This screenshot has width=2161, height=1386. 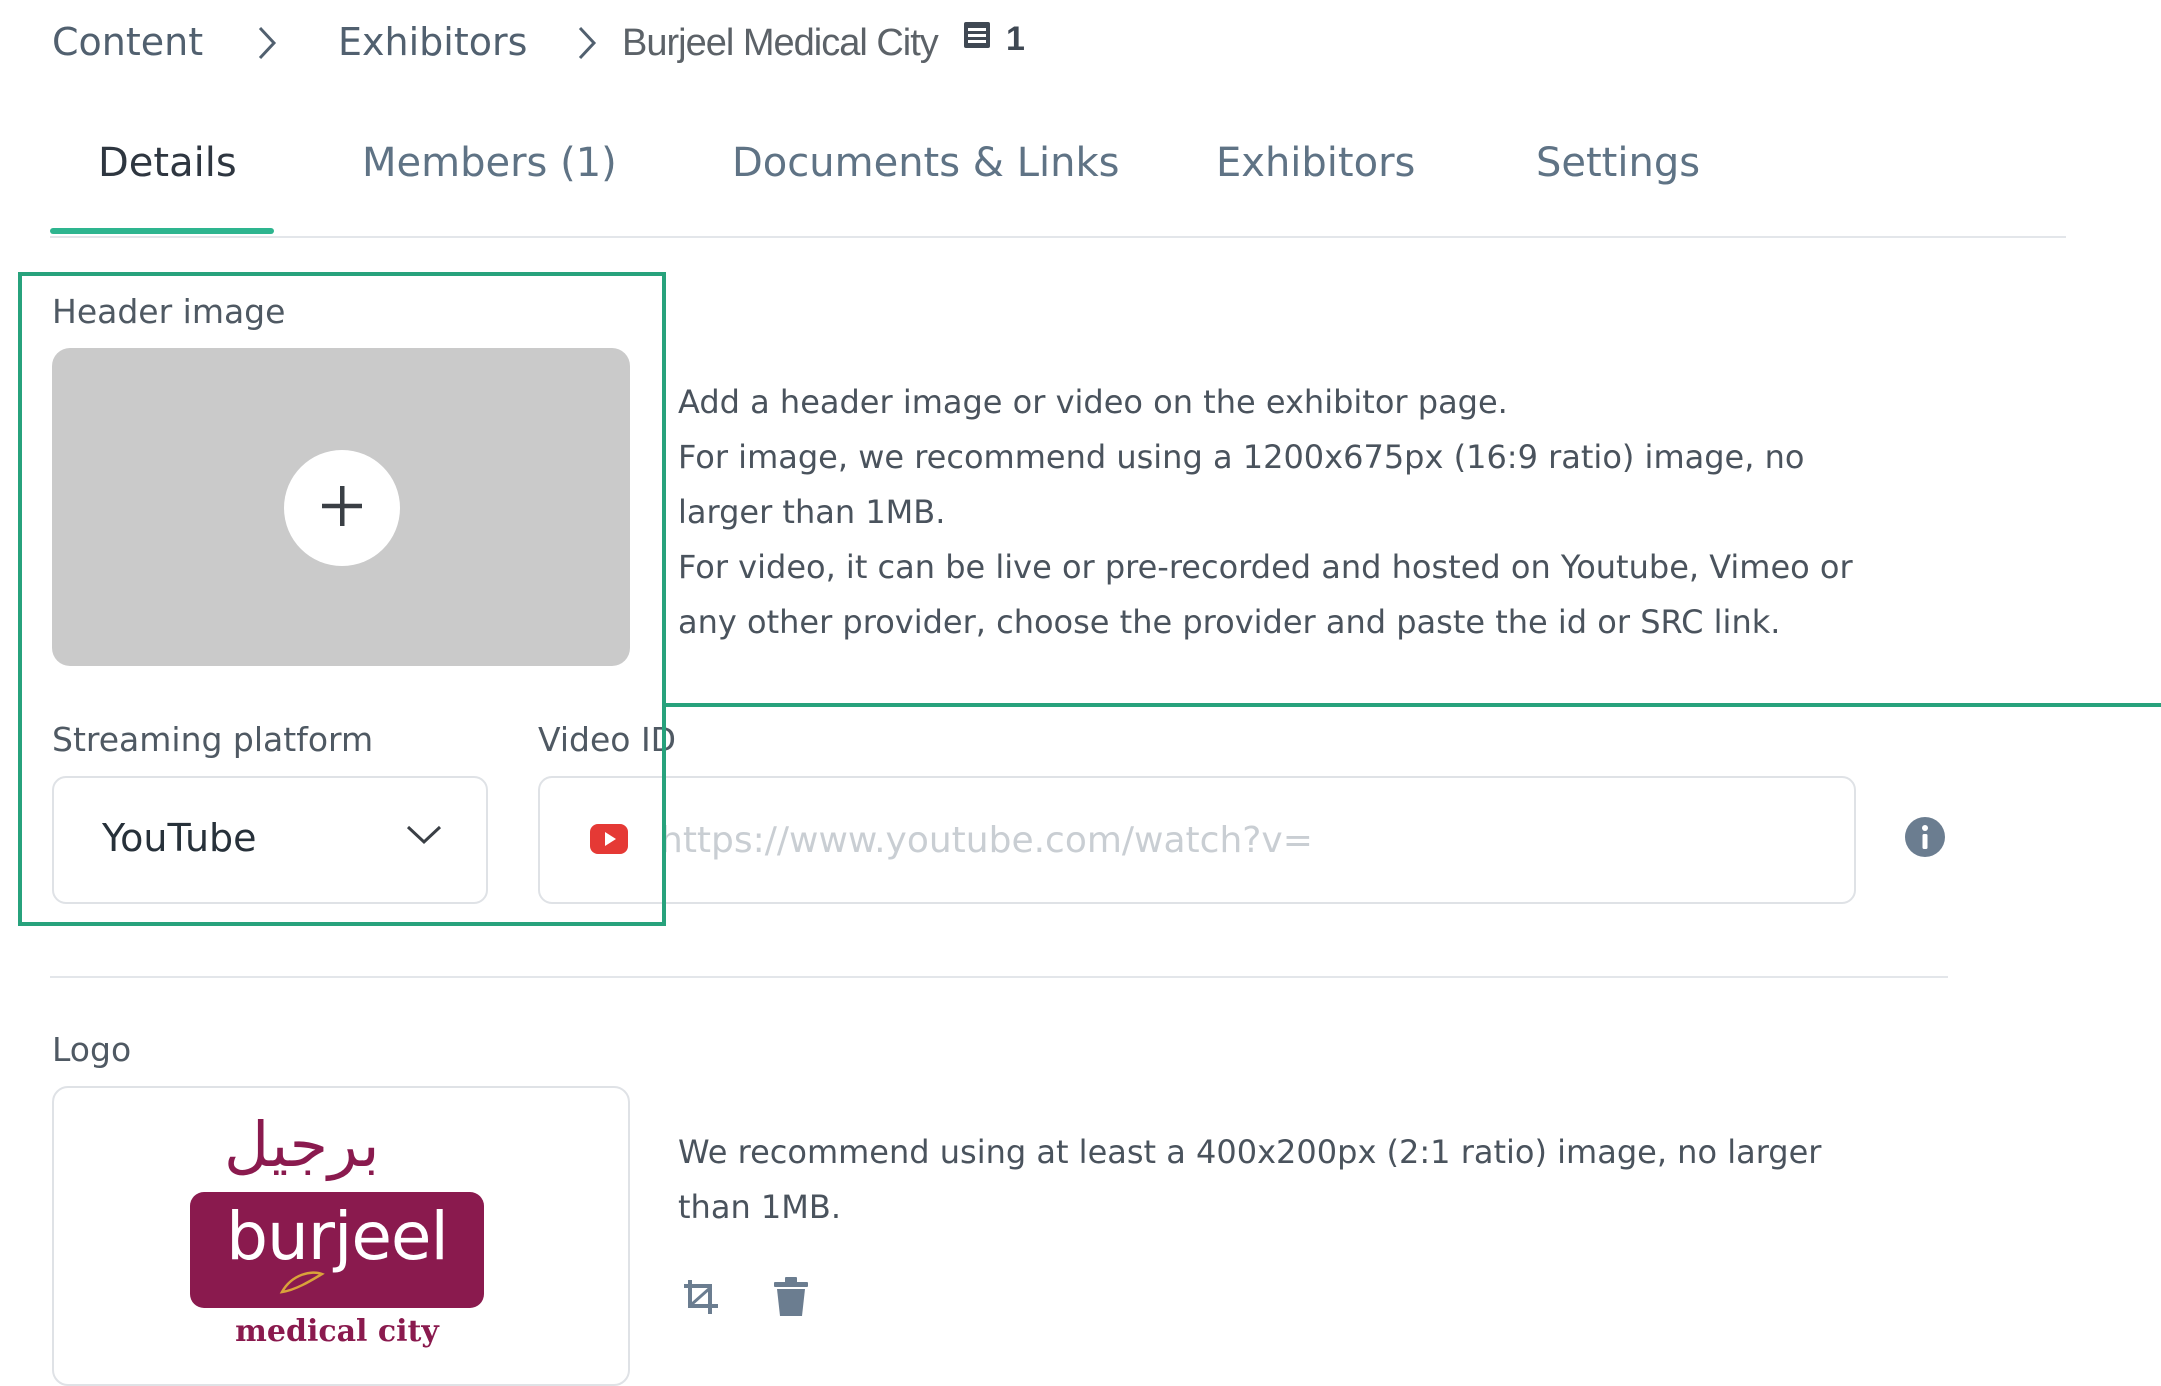 I want to click on highlight-line, so click(x=1413, y=705).